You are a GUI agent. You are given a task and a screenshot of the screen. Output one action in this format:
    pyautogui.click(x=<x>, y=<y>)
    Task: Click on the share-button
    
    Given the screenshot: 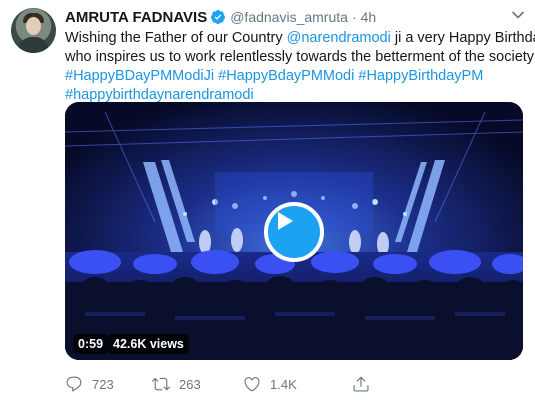 What is the action you would take?
    pyautogui.click(x=361, y=384)
    